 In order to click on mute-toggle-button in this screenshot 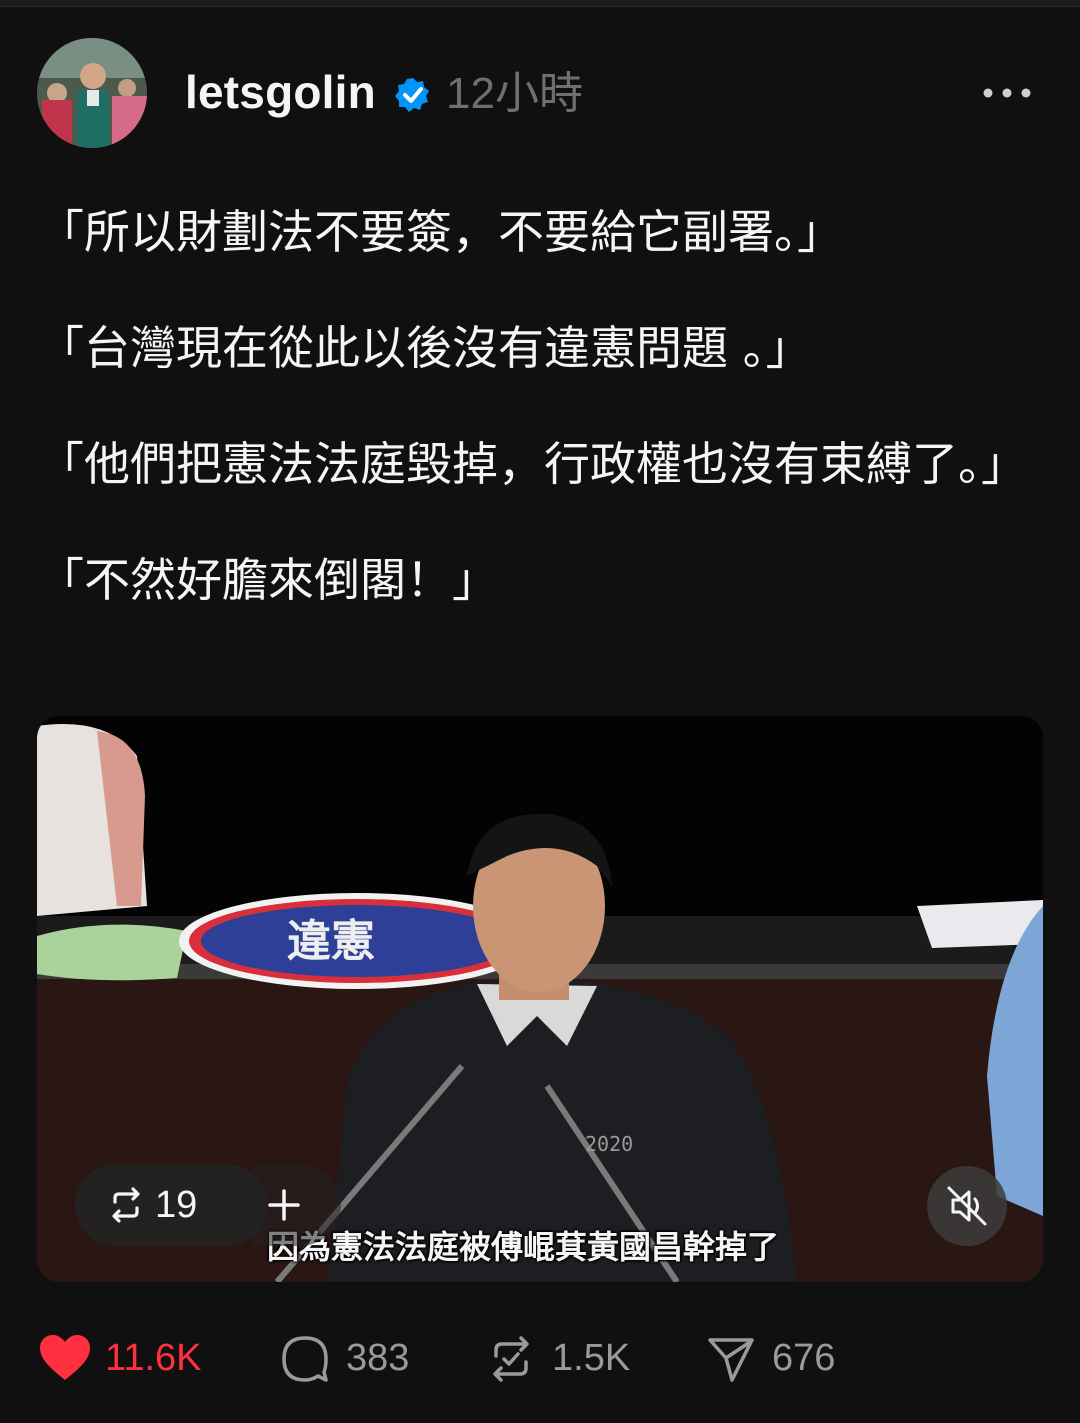, I will do `click(967, 1206)`.